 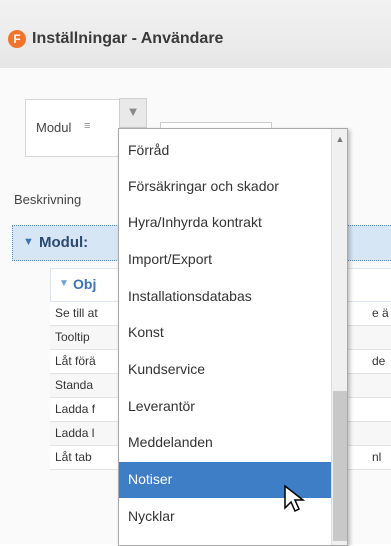 I want to click on beskrivning-column-label: Beskrivning, so click(x=48, y=199).